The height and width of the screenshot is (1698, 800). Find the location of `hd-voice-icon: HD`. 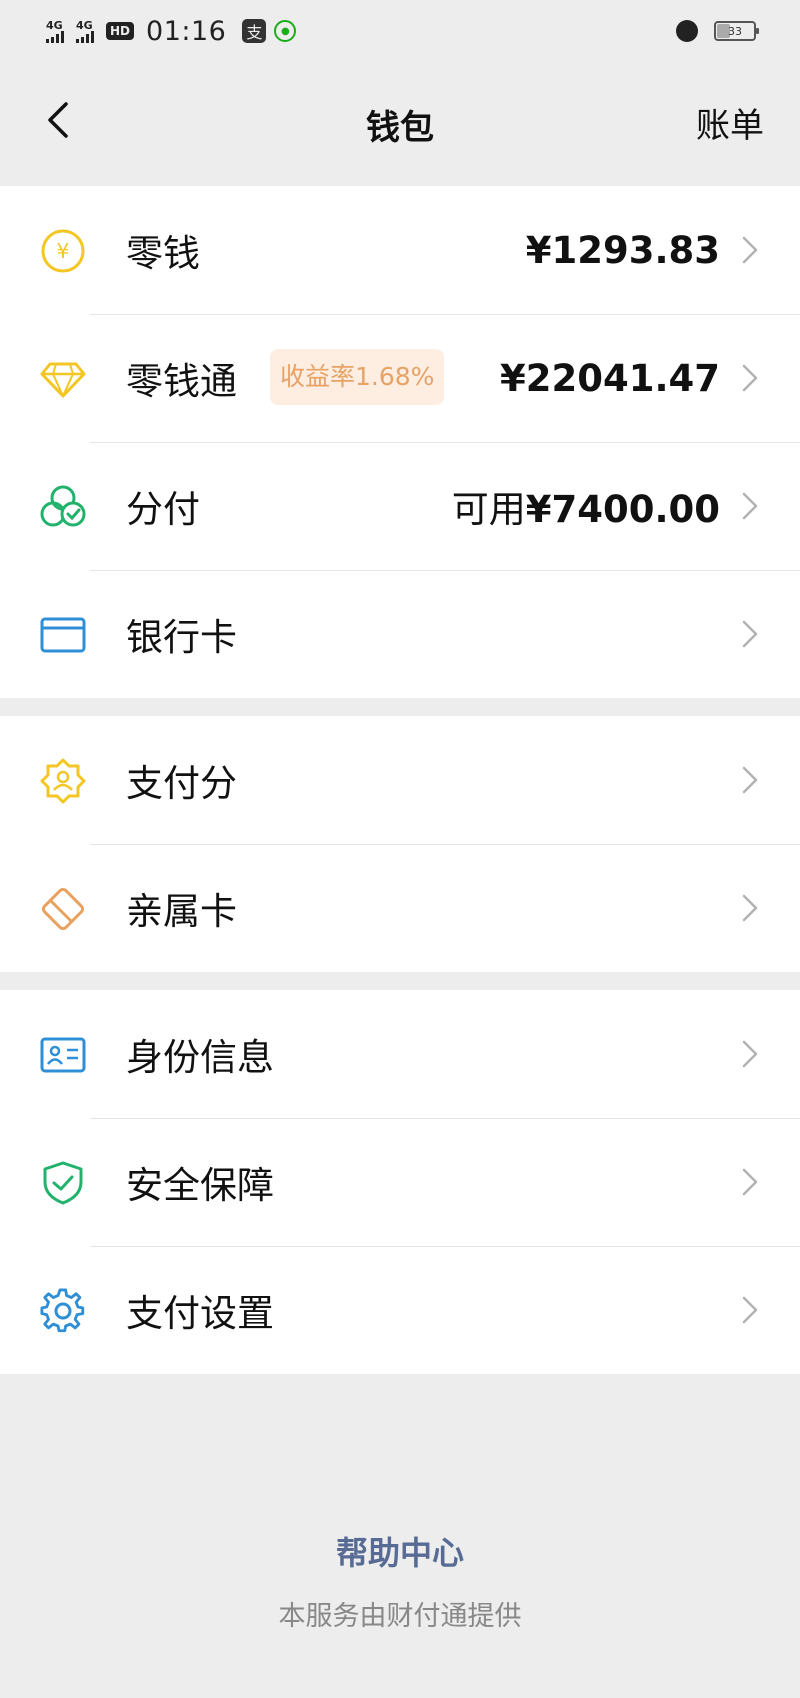

hd-voice-icon: HD is located at coordinates (120, 31).